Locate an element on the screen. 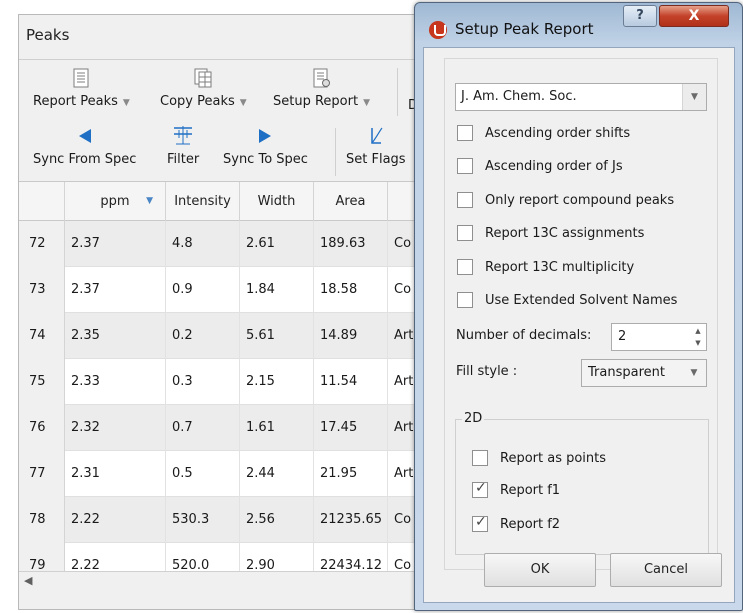 The width and height of the screenshot is (743, 613). ok-button: OK is located at coordinates (540, 570).